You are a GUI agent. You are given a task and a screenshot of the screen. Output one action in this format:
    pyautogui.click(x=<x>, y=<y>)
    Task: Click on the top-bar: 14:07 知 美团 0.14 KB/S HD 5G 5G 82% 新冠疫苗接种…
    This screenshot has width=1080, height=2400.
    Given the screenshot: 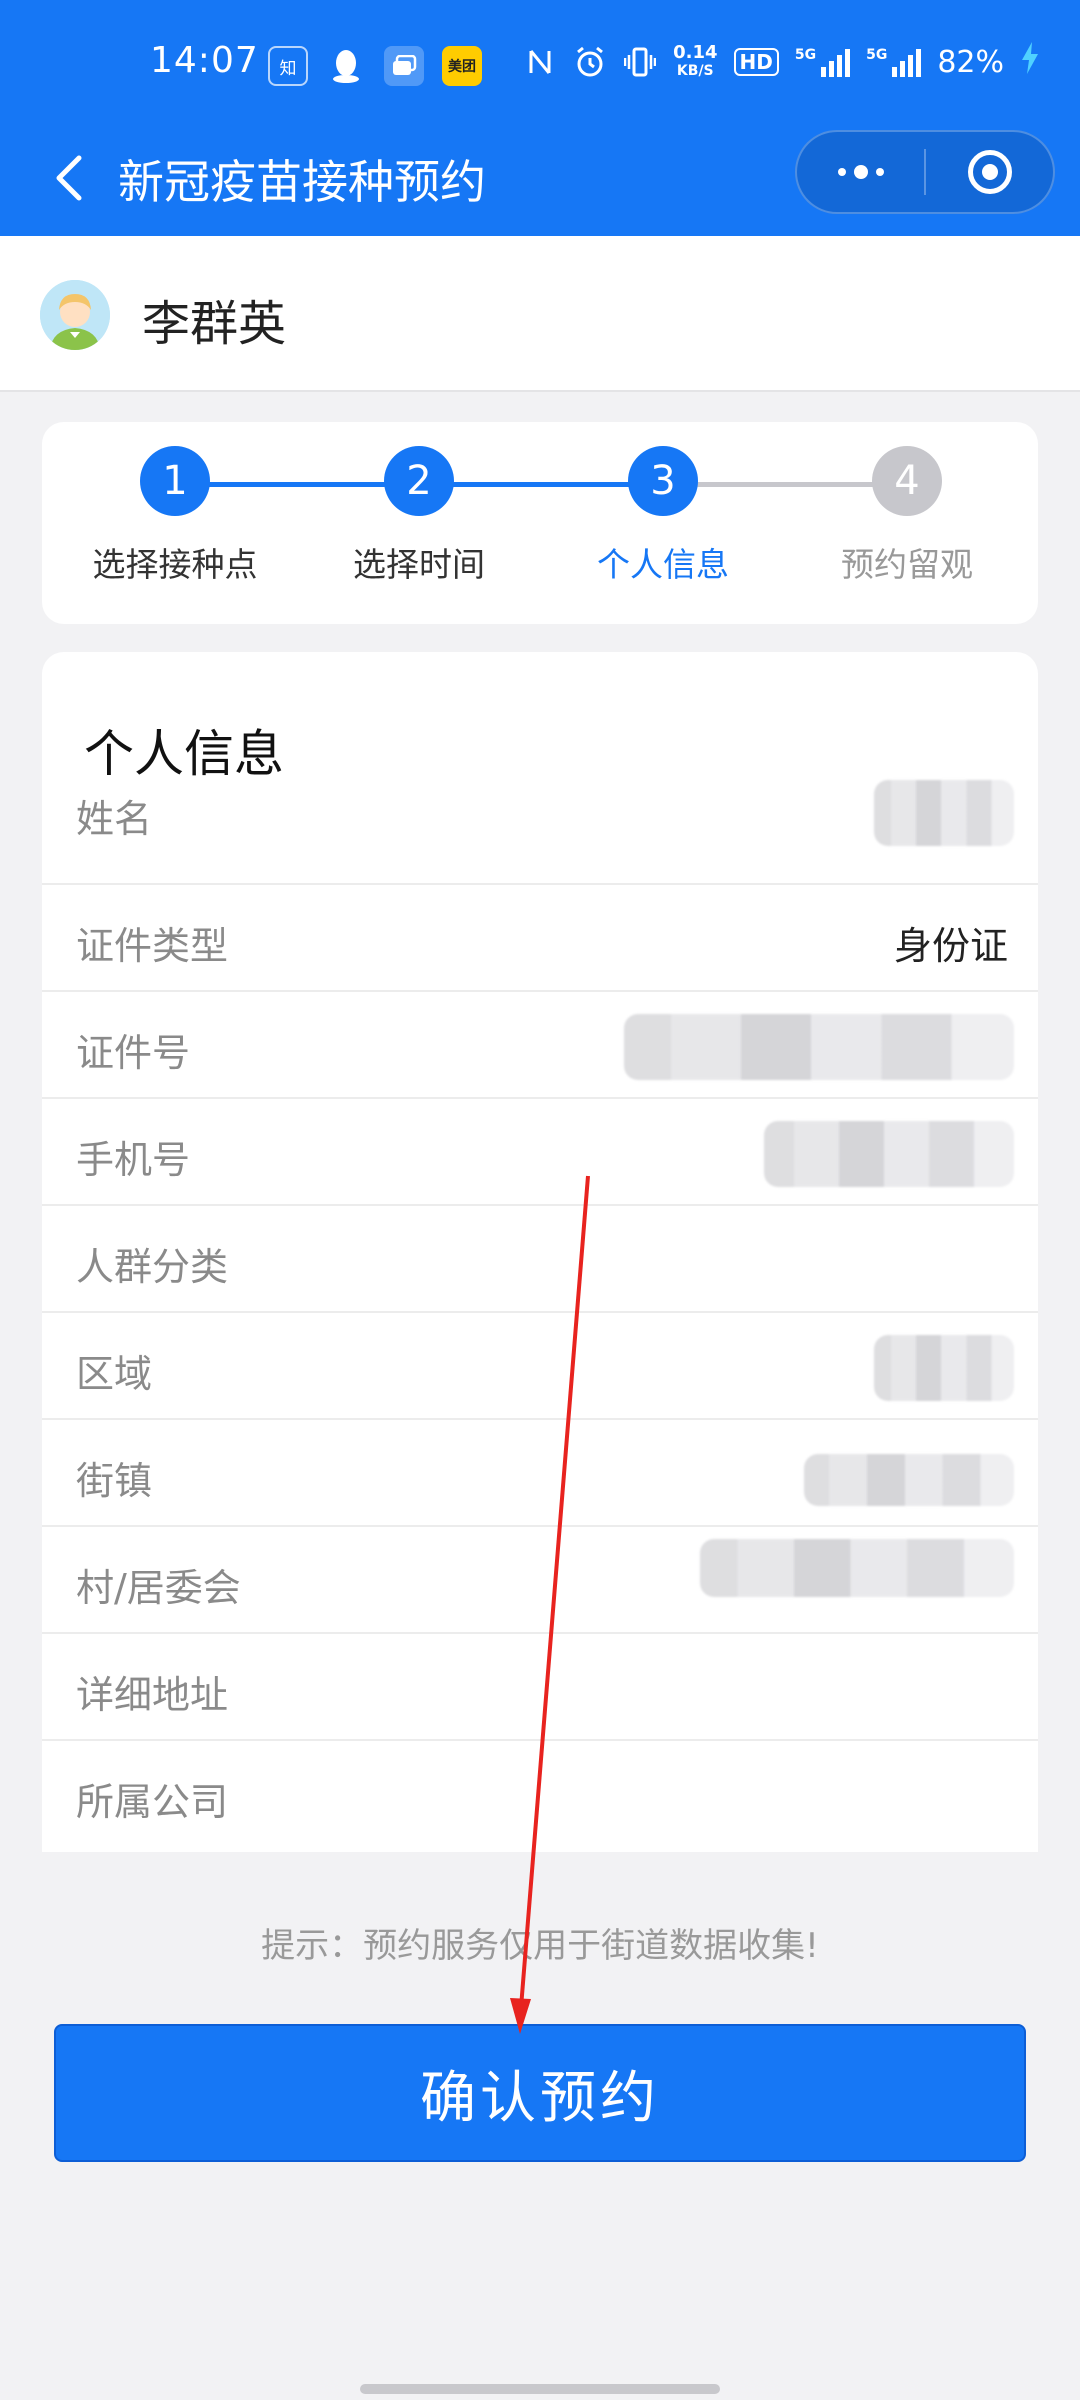 What is the action you would take?
    pyautogui.click(x=540, y=118)
    